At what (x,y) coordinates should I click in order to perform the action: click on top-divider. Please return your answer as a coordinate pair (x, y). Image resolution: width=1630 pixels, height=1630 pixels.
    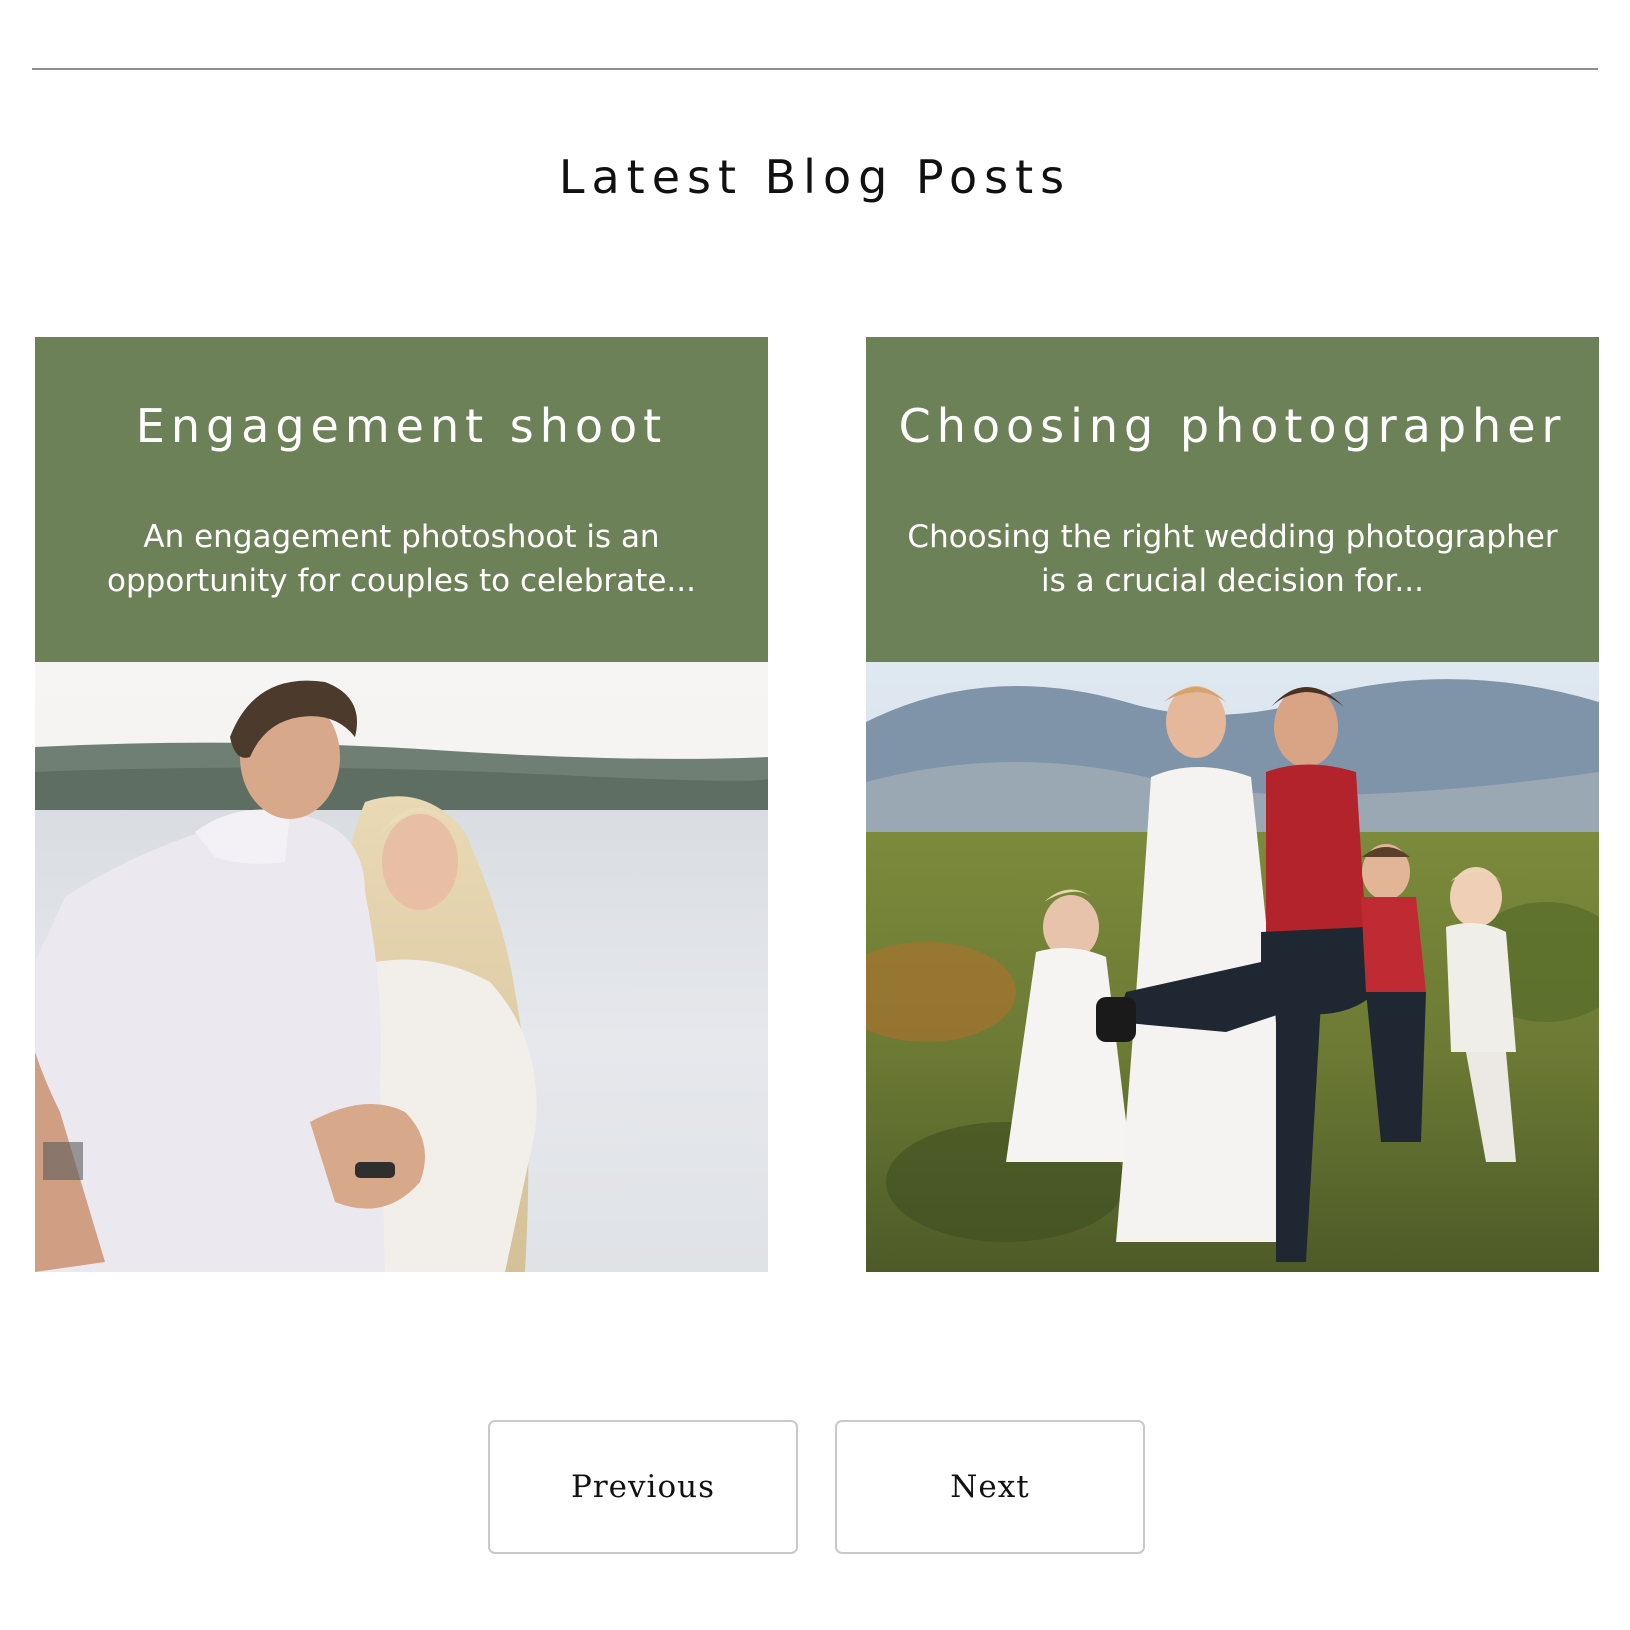
    Looking at the image, I should click on (815, 69).